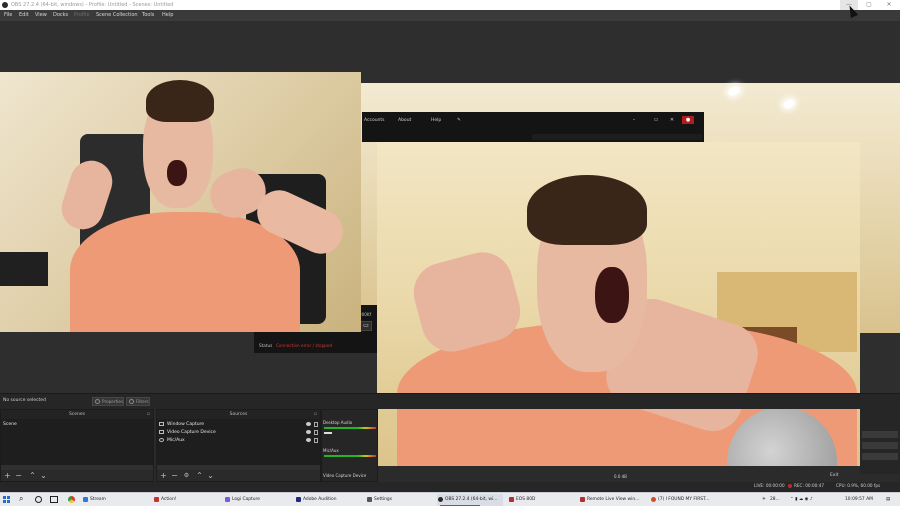 The height and width of the screenshot is (506, 900). What do you see at coordinates (459, 120) in the screenshot?
I see `pin-icon: ✎` at bounding box center [459, 120].